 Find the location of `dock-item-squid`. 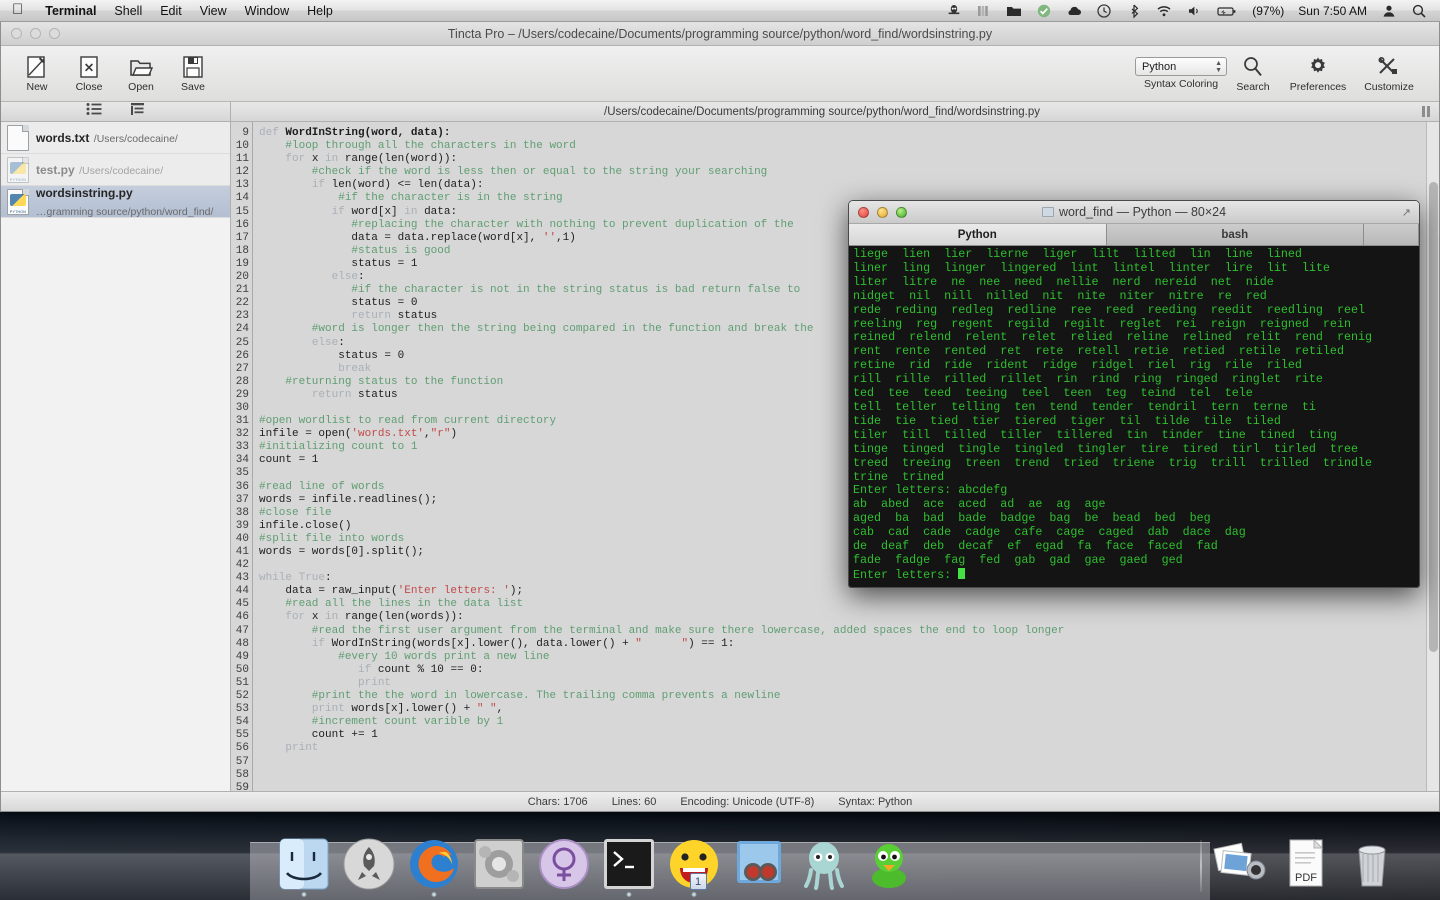

dock-item-squid is located at coordinates (824, 864).